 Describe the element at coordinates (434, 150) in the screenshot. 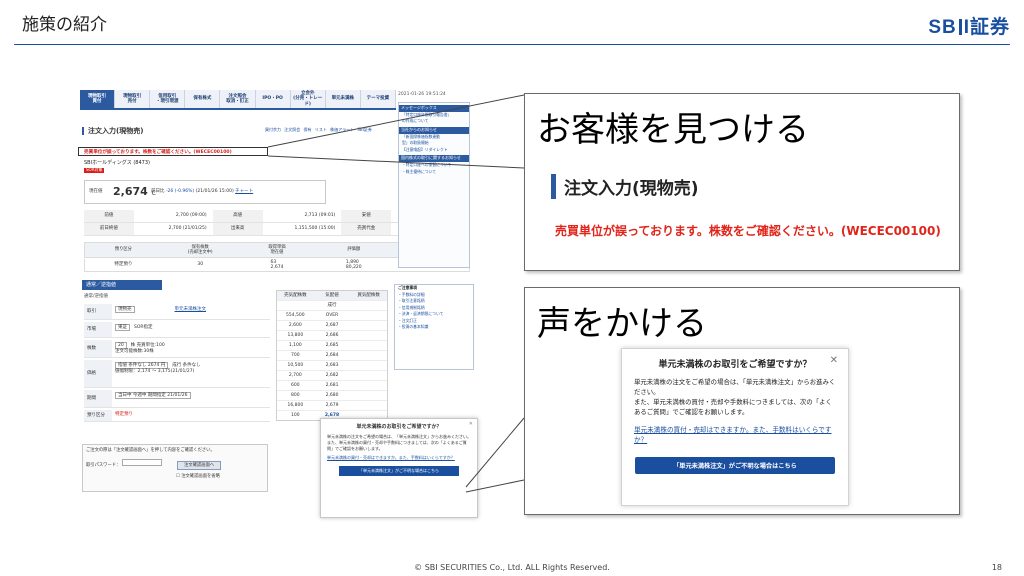

I see `side-panel-link: 【注意喚起】リダイレクト` at that location.